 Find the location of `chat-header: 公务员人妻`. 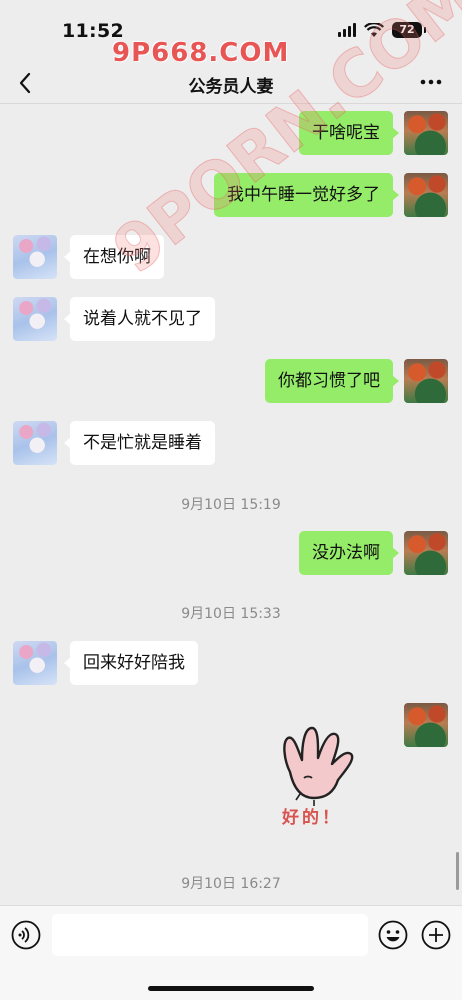

chat-header: 公务员人妻 is located at coordinates (231, 83).